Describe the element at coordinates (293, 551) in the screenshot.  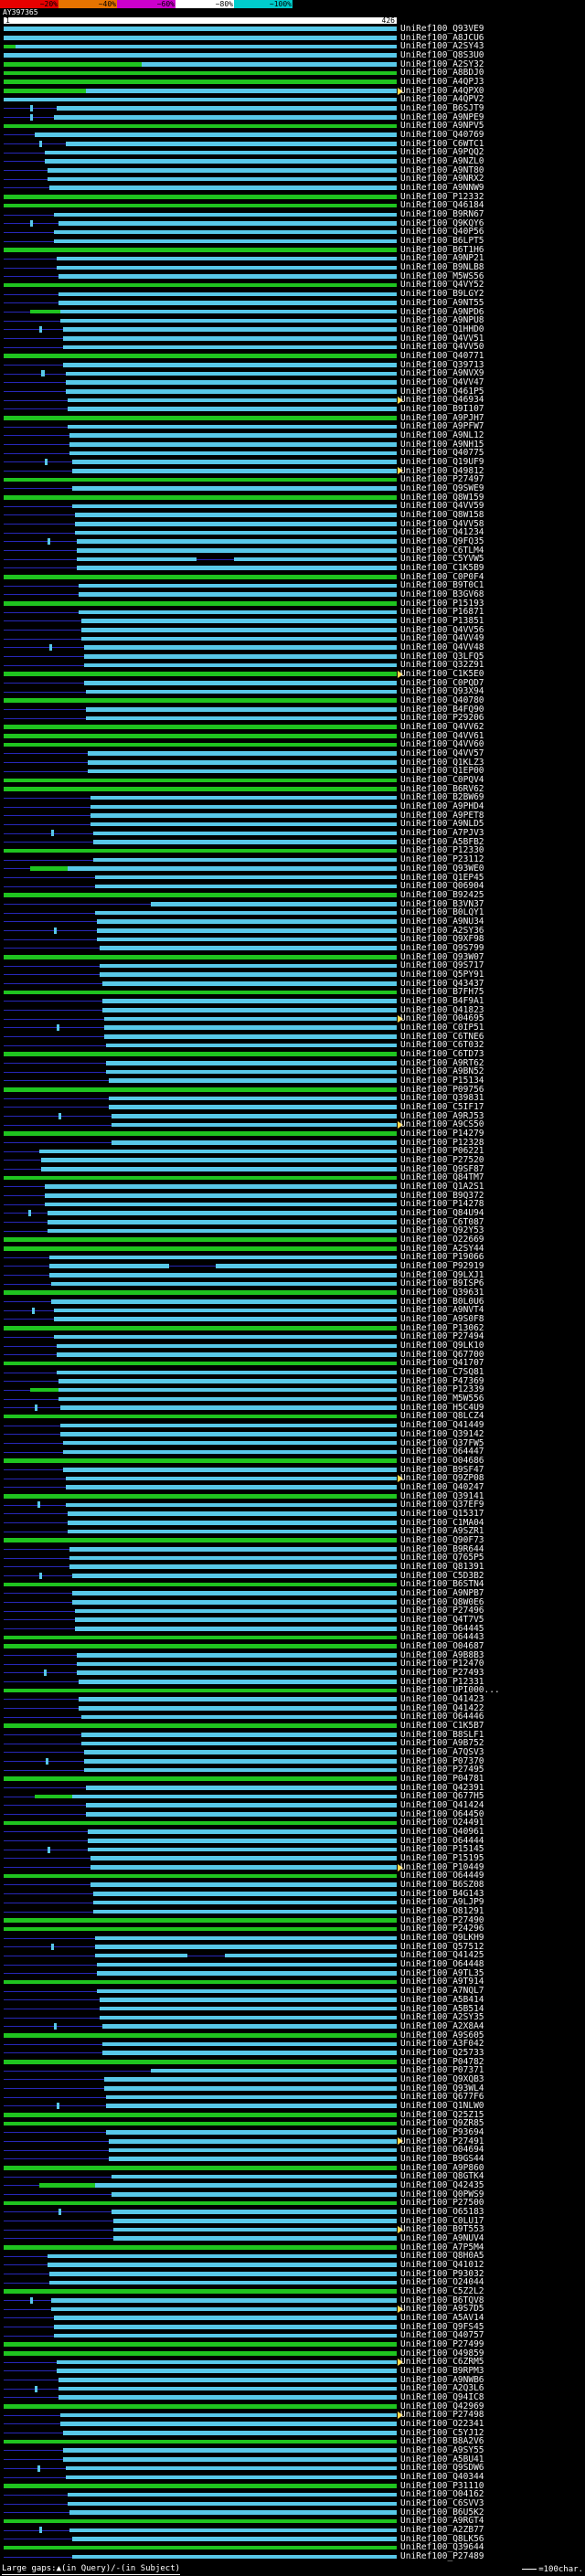
I see `hit-row: UniRef100_C6TLM4` at that location.